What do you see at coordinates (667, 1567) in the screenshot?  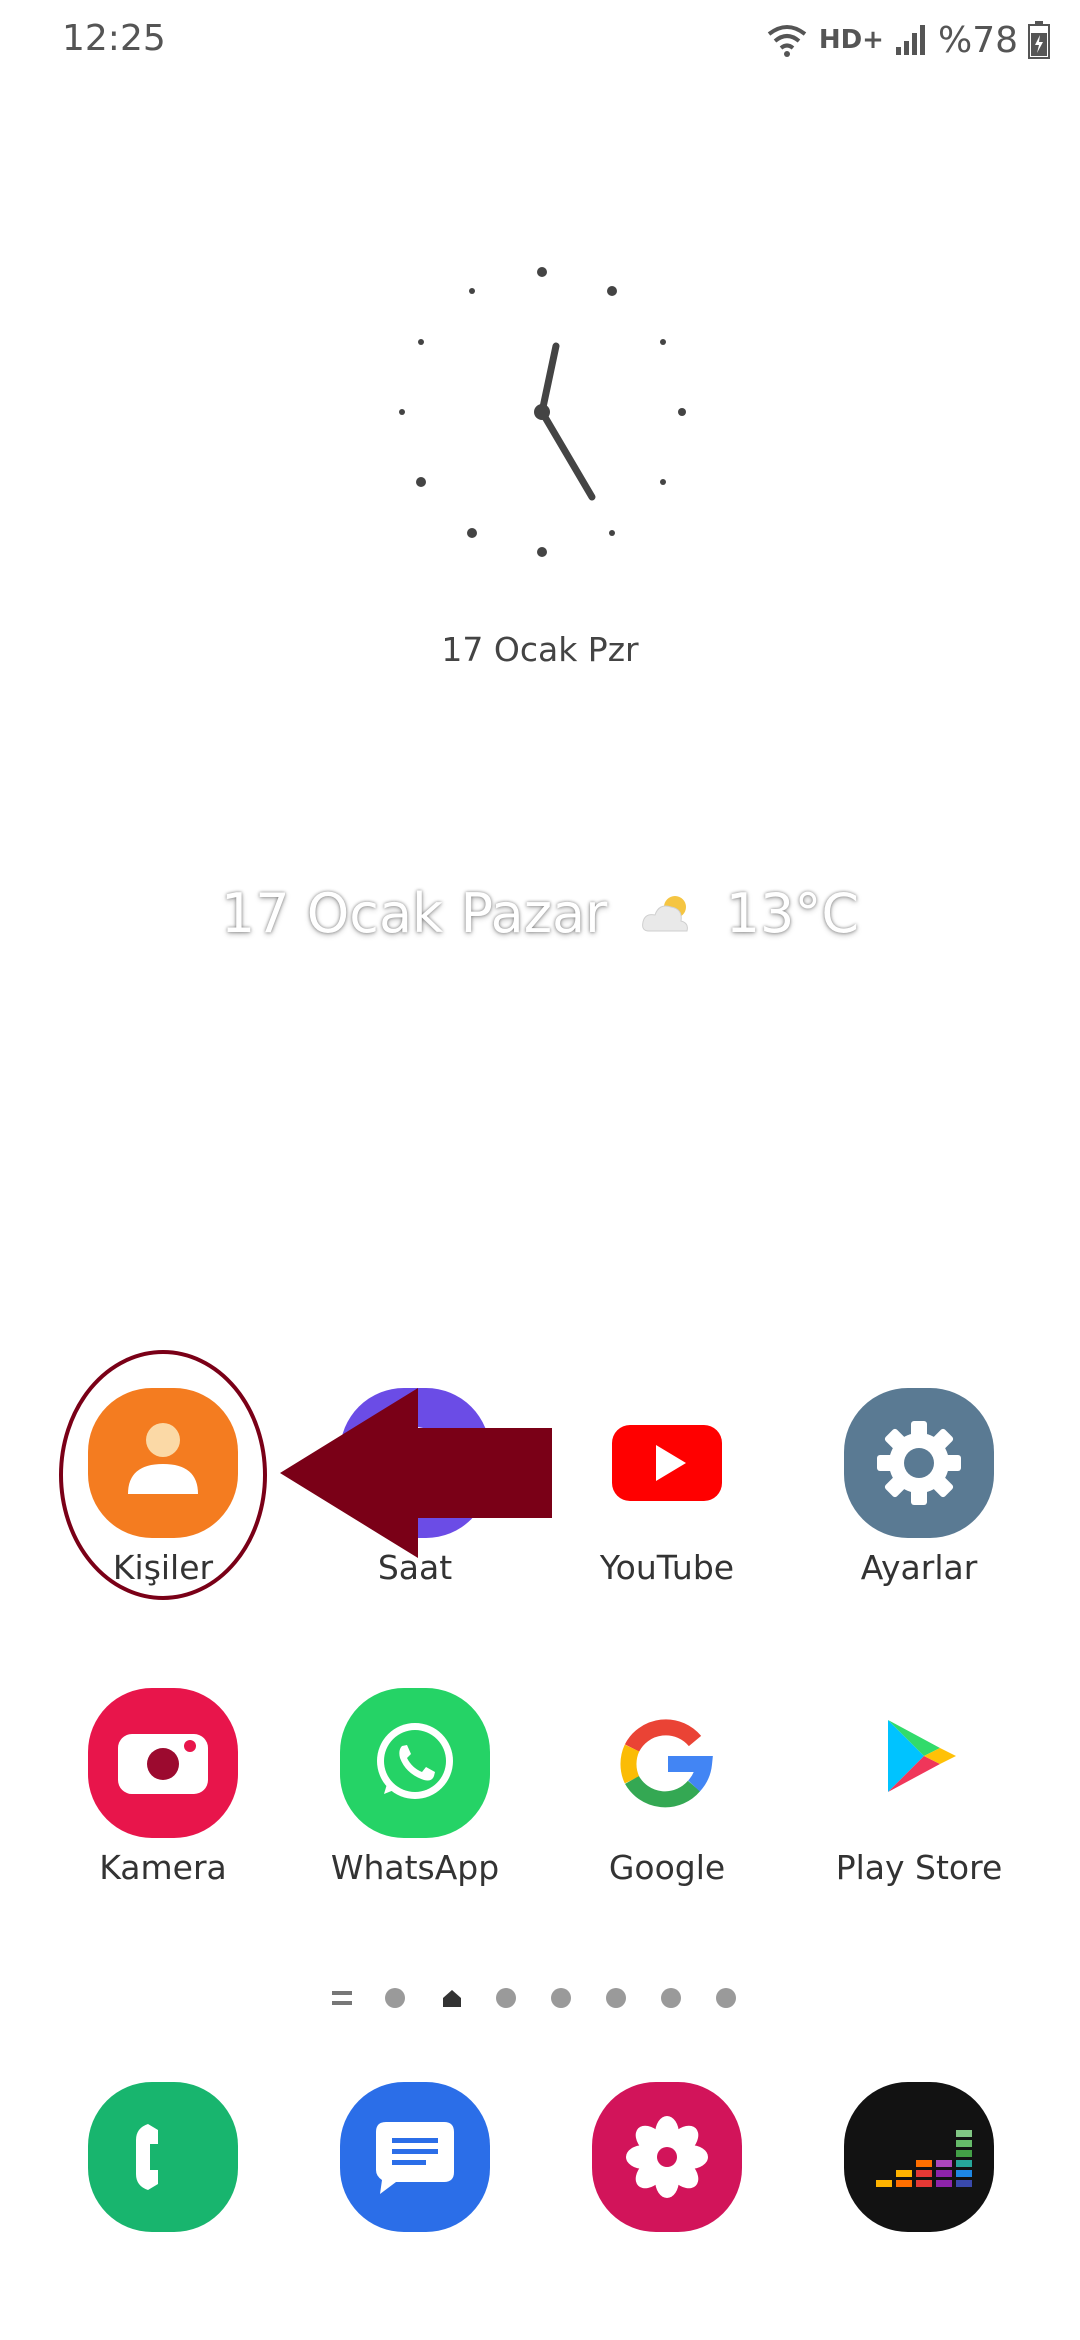 I see `app-label: YouTube` at bounding box center [667, 1567].